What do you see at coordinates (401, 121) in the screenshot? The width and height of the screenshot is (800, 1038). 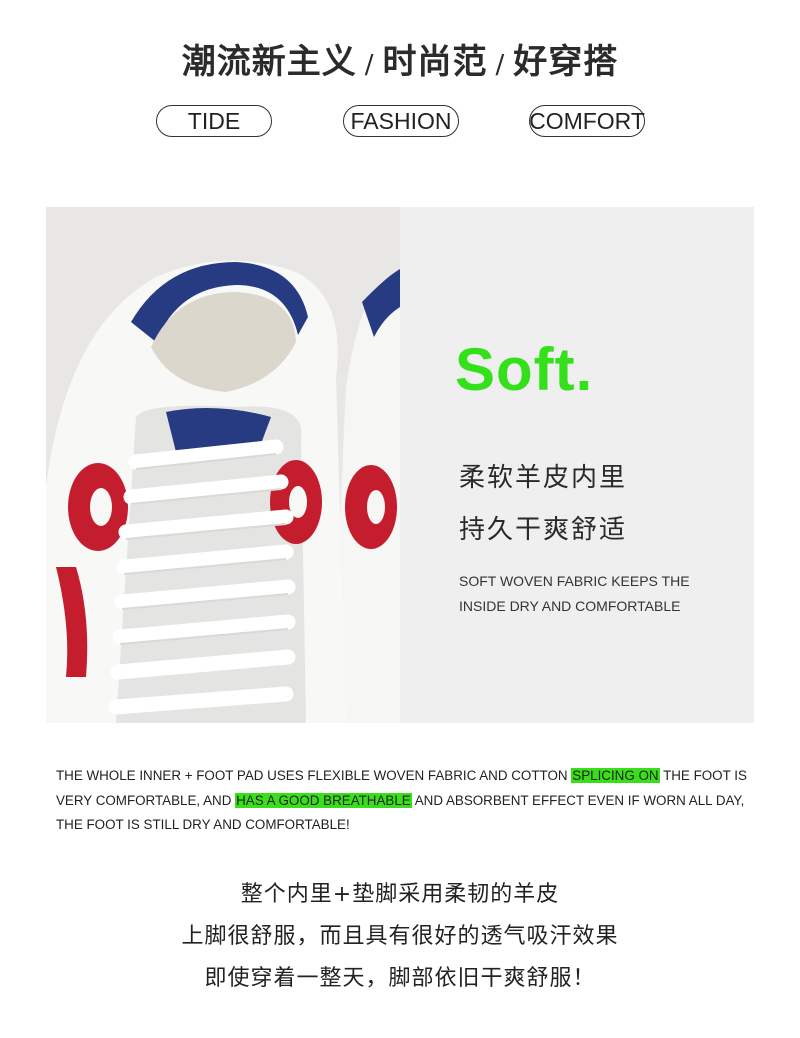 I see `tag-fashion: FASHION` at bounding box center [401, 121].